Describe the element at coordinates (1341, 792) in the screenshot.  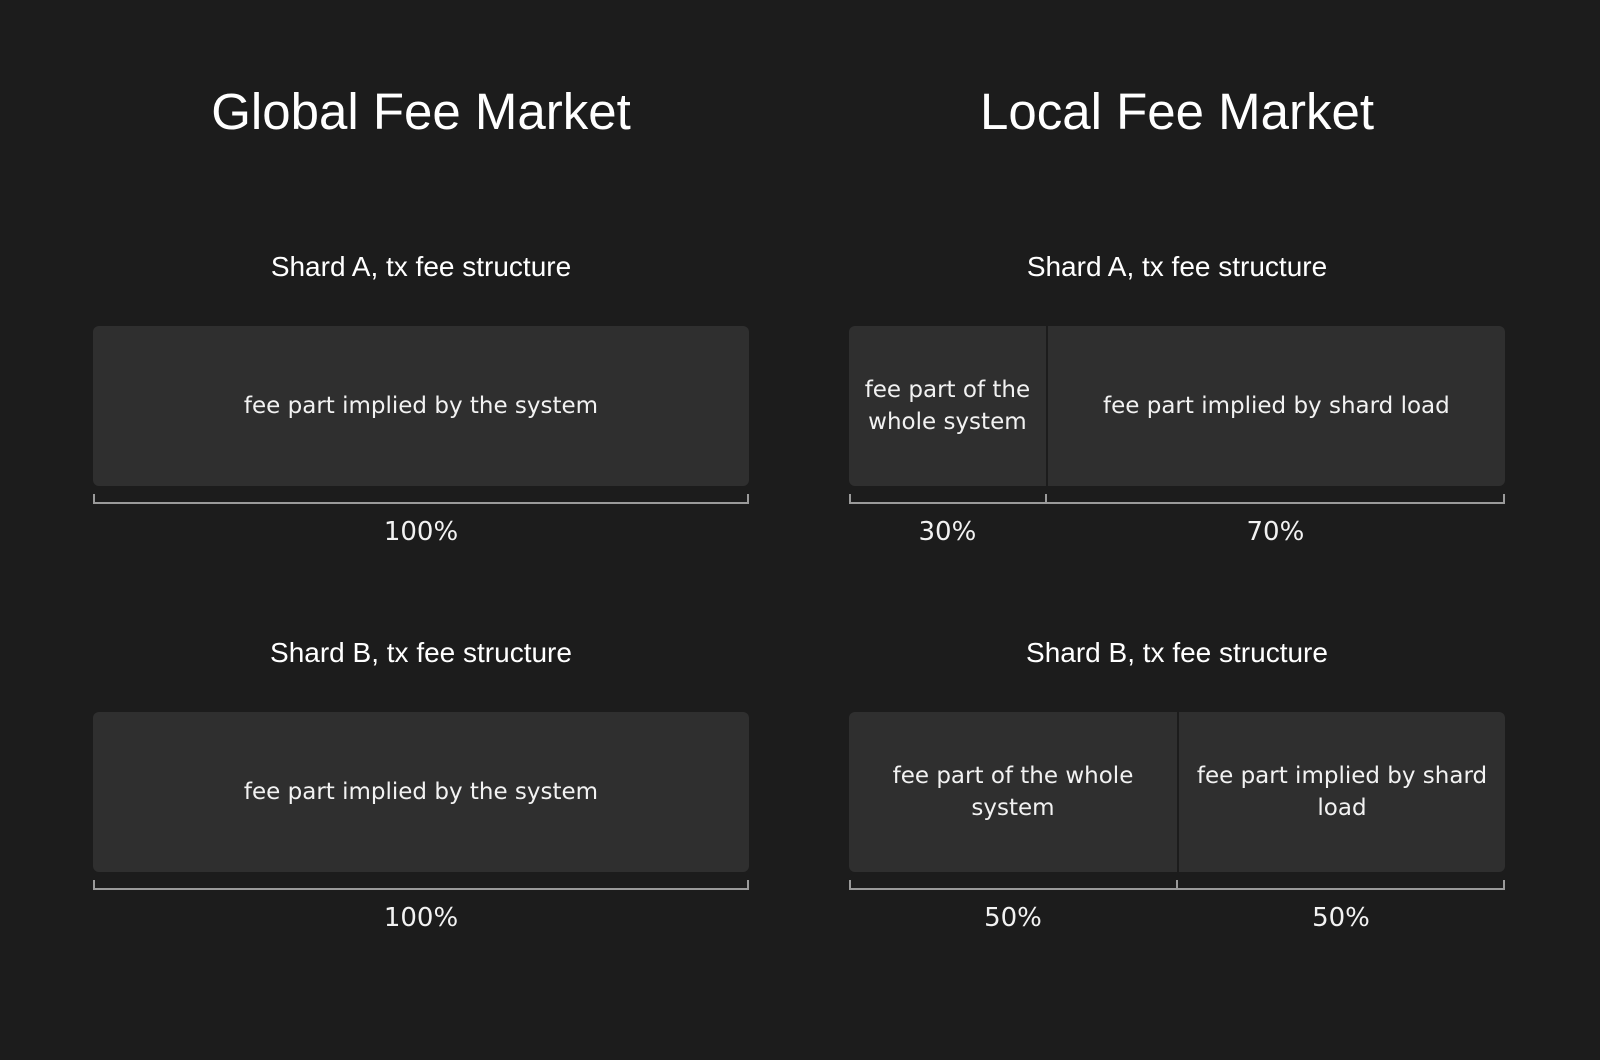
I see `local-shard-b-shard-load-fee-segment: fee part implied by shard load` at that location.